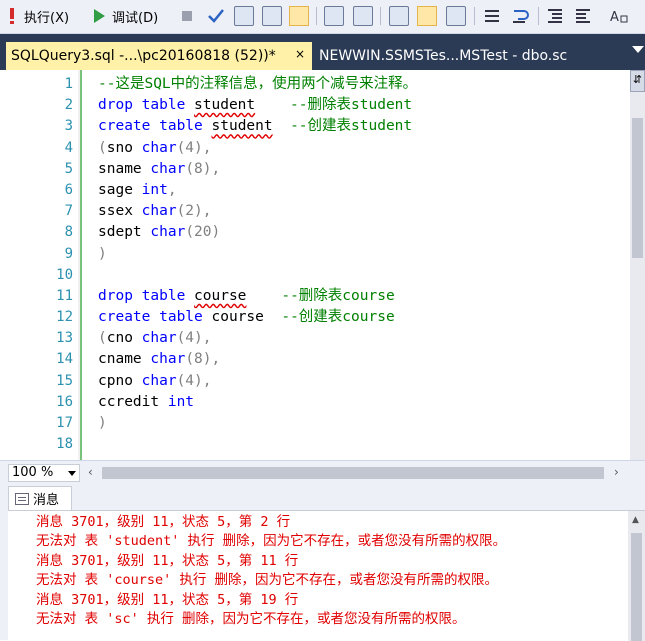 The image size is (645, 641). What do you see at coordinates (68, 84) in the screenshot?
I see `line-number: 1` at bounding box center [68, 84].